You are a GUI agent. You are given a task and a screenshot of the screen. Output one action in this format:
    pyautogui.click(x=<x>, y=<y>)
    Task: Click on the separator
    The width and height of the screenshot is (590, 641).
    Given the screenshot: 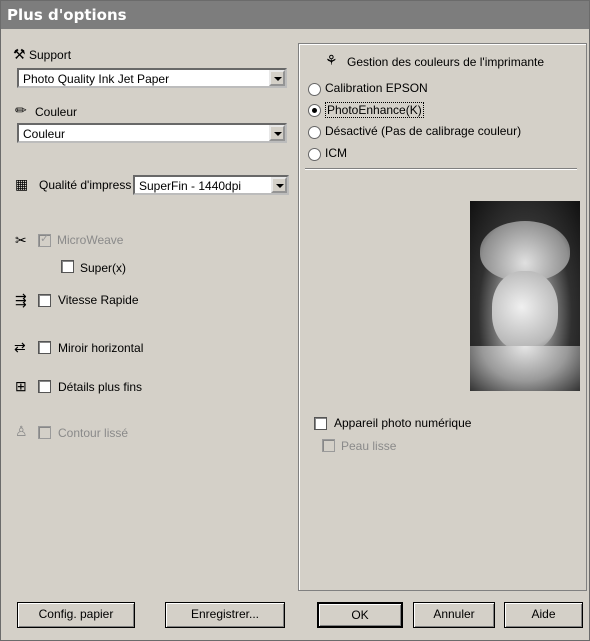 What is the action you would take?
    pyautogui.click(x=441, y=169)
    